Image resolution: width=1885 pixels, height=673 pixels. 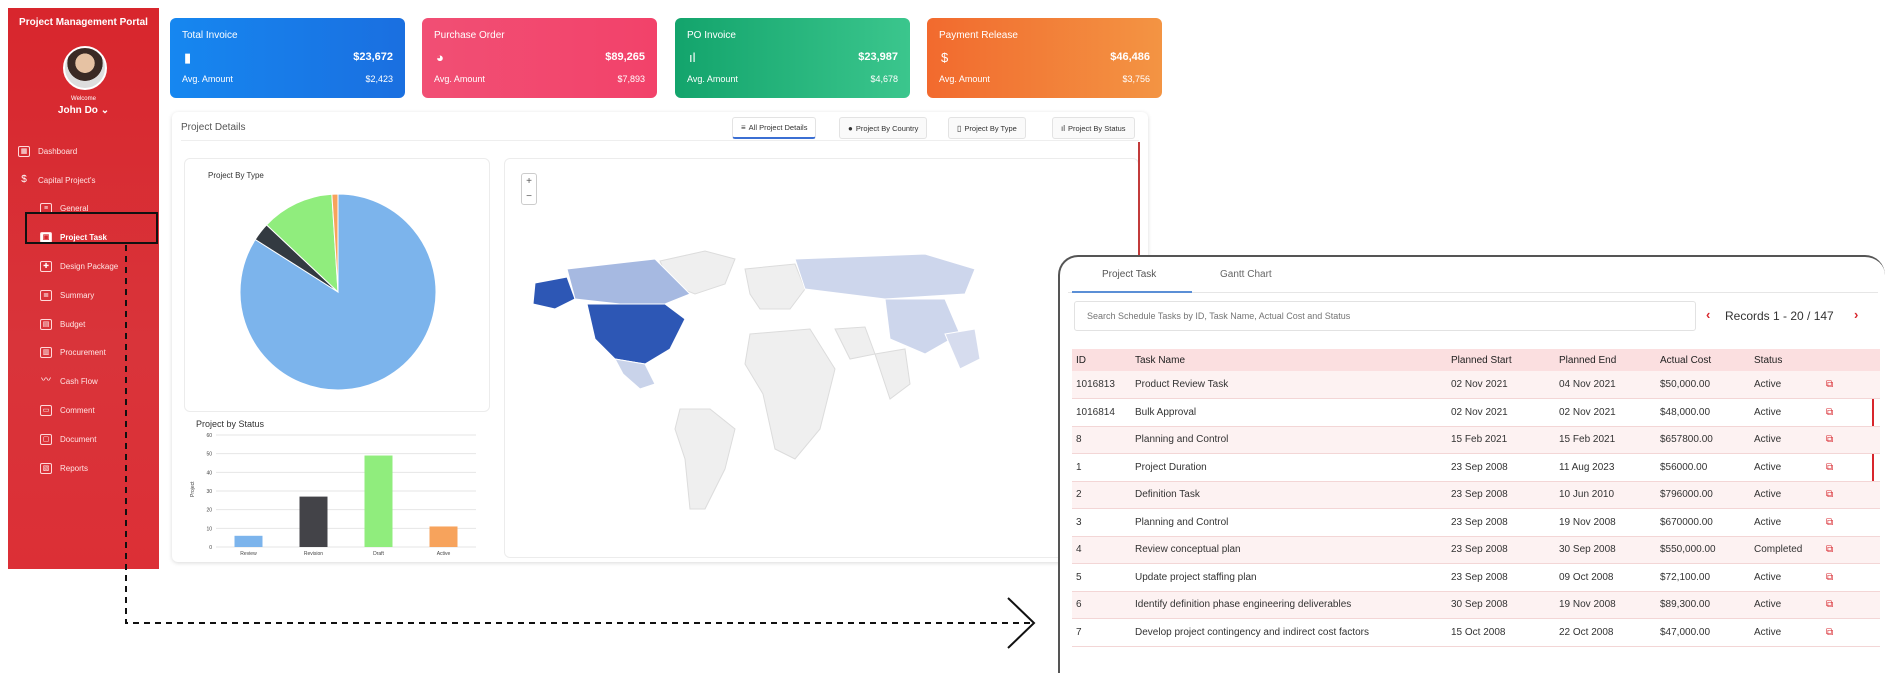 I want to click on column-header: Status, so click(x=1786, y=360).